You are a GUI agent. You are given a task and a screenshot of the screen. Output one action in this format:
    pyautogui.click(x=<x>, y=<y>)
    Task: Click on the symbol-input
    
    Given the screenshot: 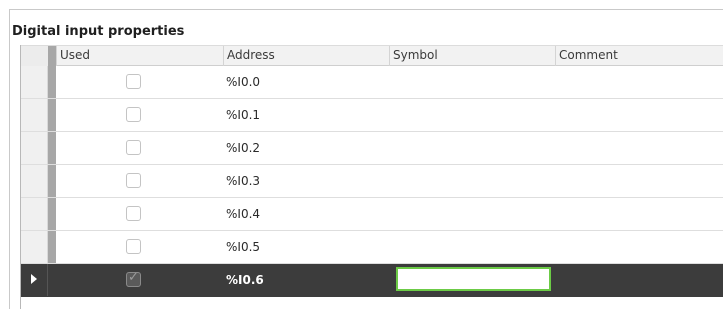 What is the action you would take?
    pyautogui.click(x=473, y=279)
    